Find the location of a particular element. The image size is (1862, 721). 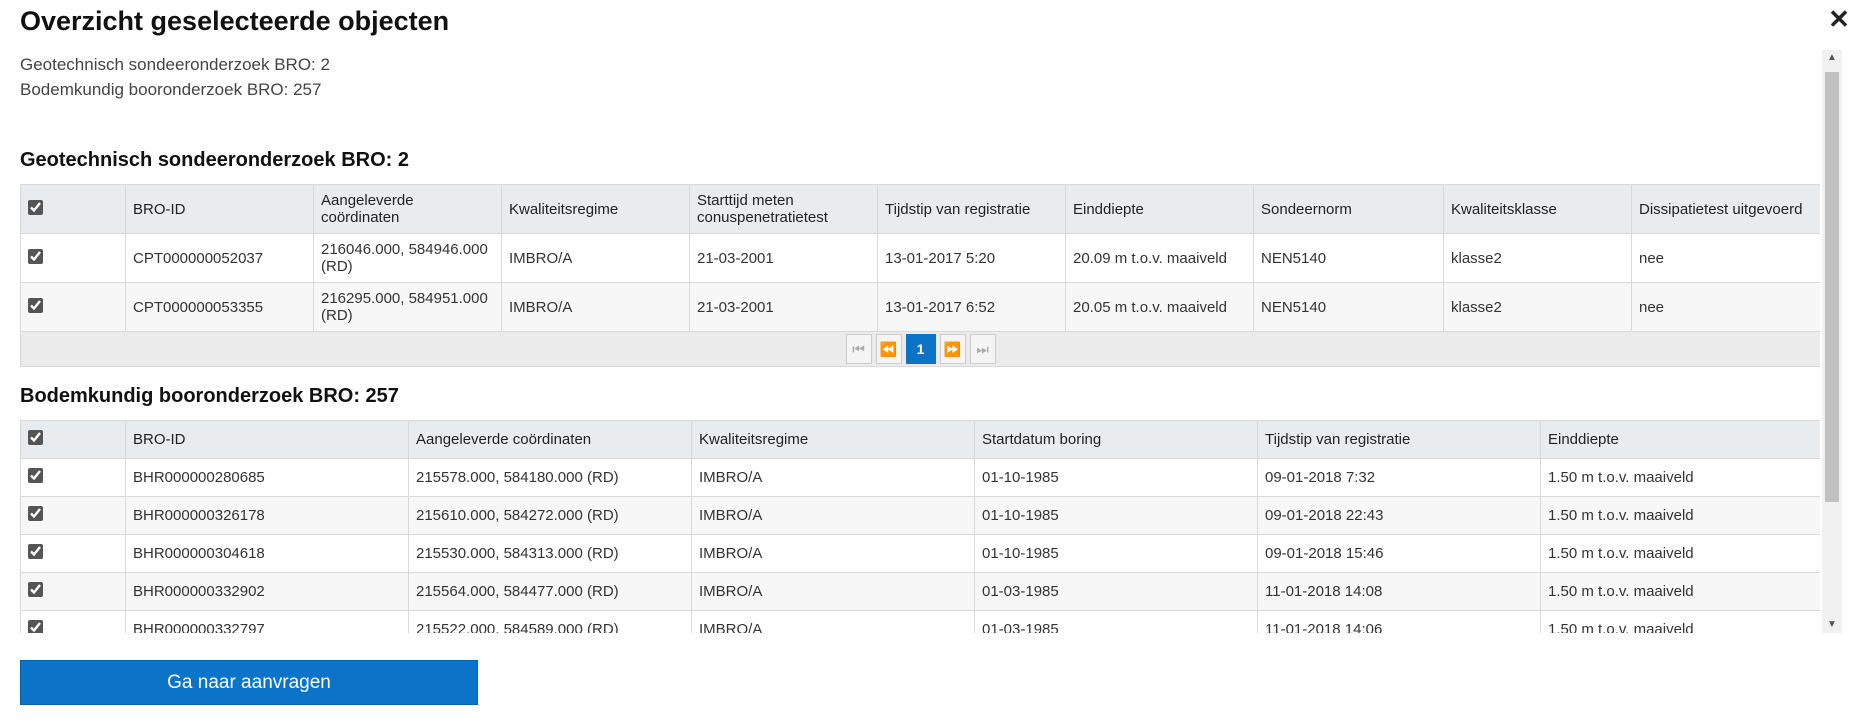

go-to-requests-button: Ga naar aanvragen is located at coordinates (249, 682).